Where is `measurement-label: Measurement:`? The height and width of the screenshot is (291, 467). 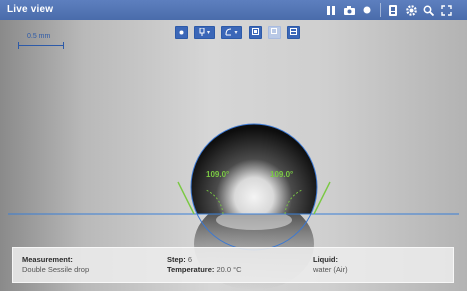 measurement-label: Measurement: is located at coordinates (47, 259).